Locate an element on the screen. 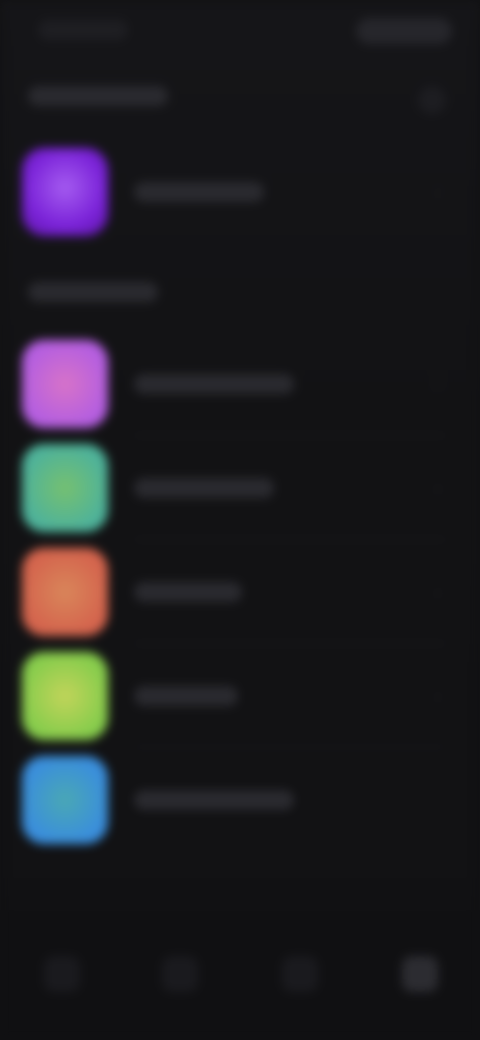  section-header-list is located at coordinates (237, 296).